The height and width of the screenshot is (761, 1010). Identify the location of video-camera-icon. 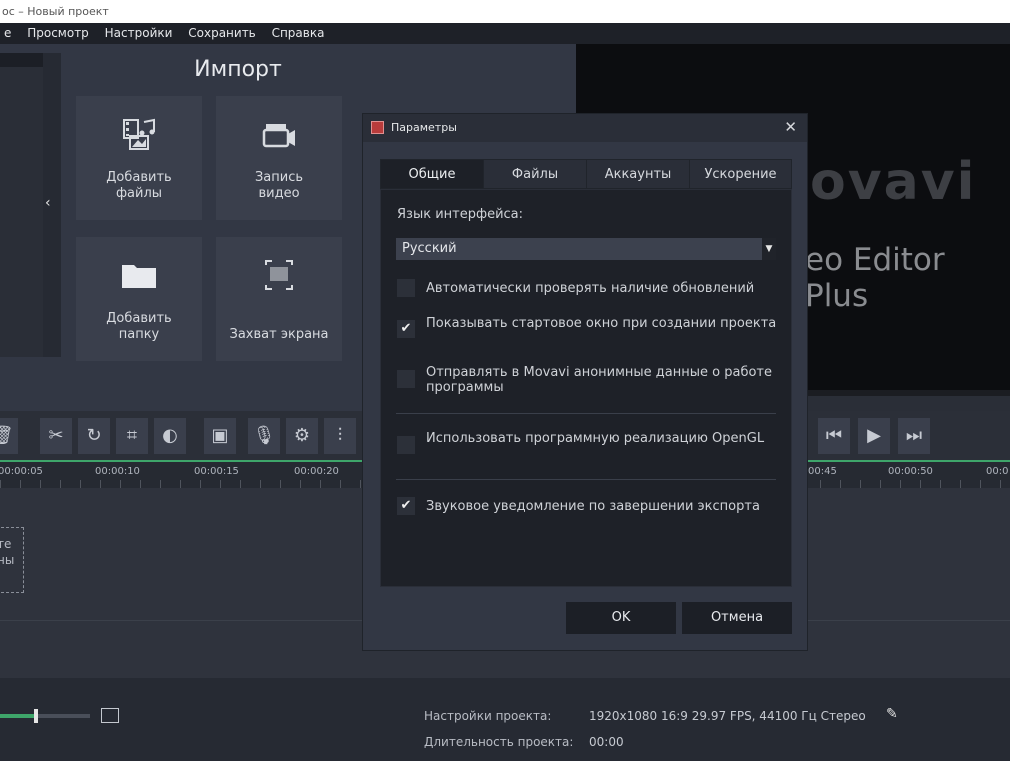
(279, 134).